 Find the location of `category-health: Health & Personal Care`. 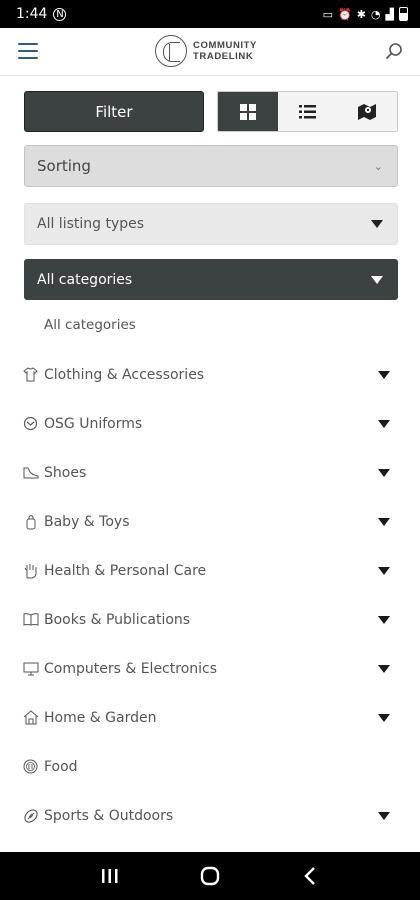

category-health: Health & Personal Care is located at coordinates (210, 570).